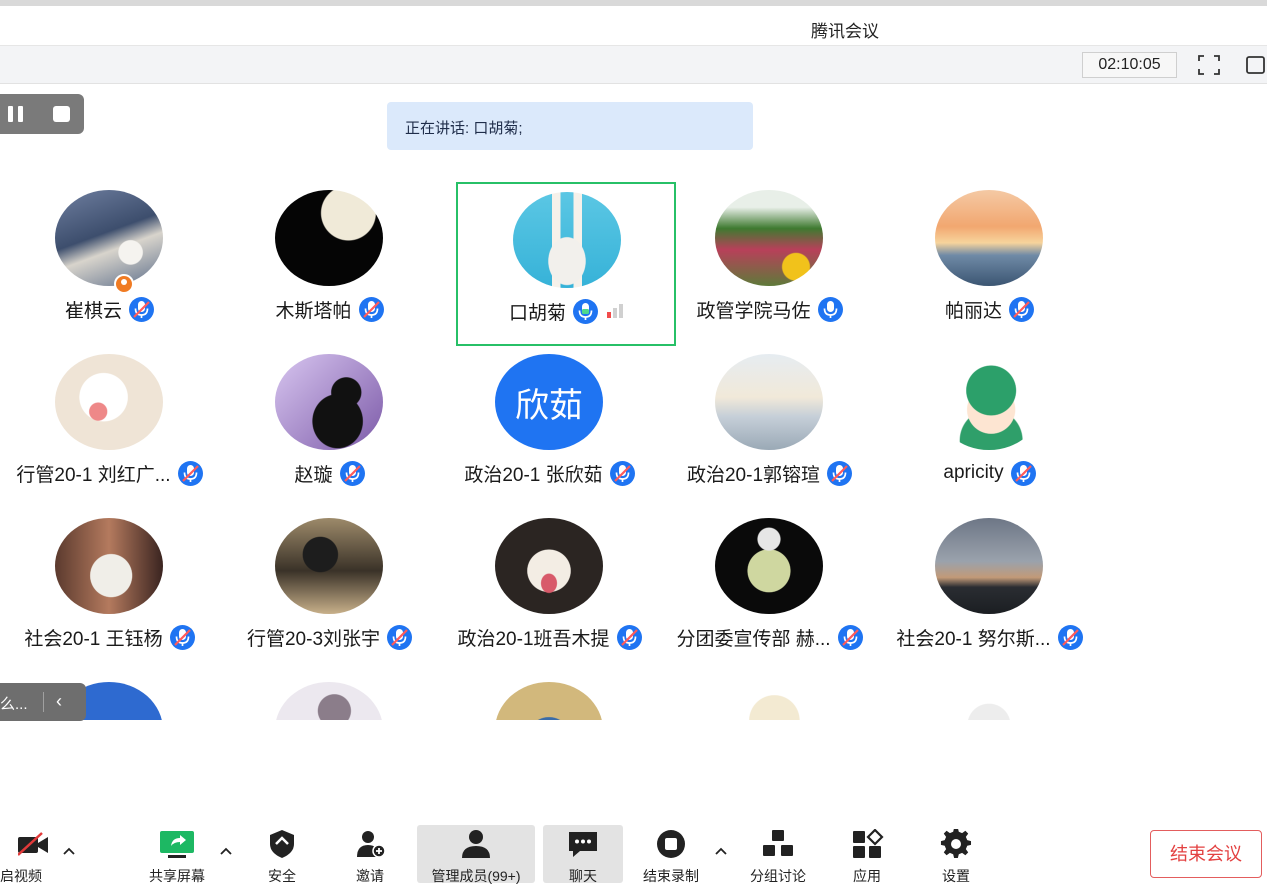 The width and height of the screenshot is (1267, 886). Describe the element at coordinates (476, 844) in the screenshot. I see `members-icon` at that location.